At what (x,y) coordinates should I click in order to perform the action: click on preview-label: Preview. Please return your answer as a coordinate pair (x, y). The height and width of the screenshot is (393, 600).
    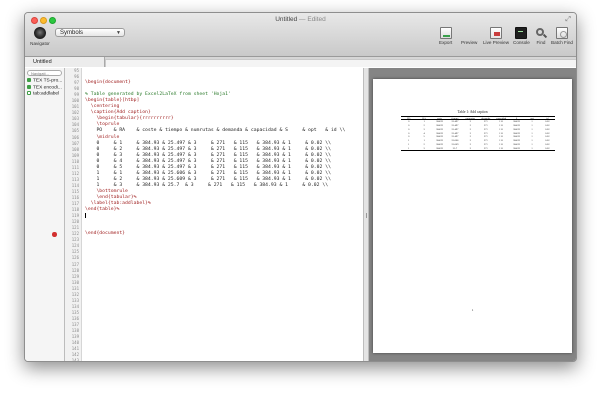
    Looking at the image, I should click on (469, 42).